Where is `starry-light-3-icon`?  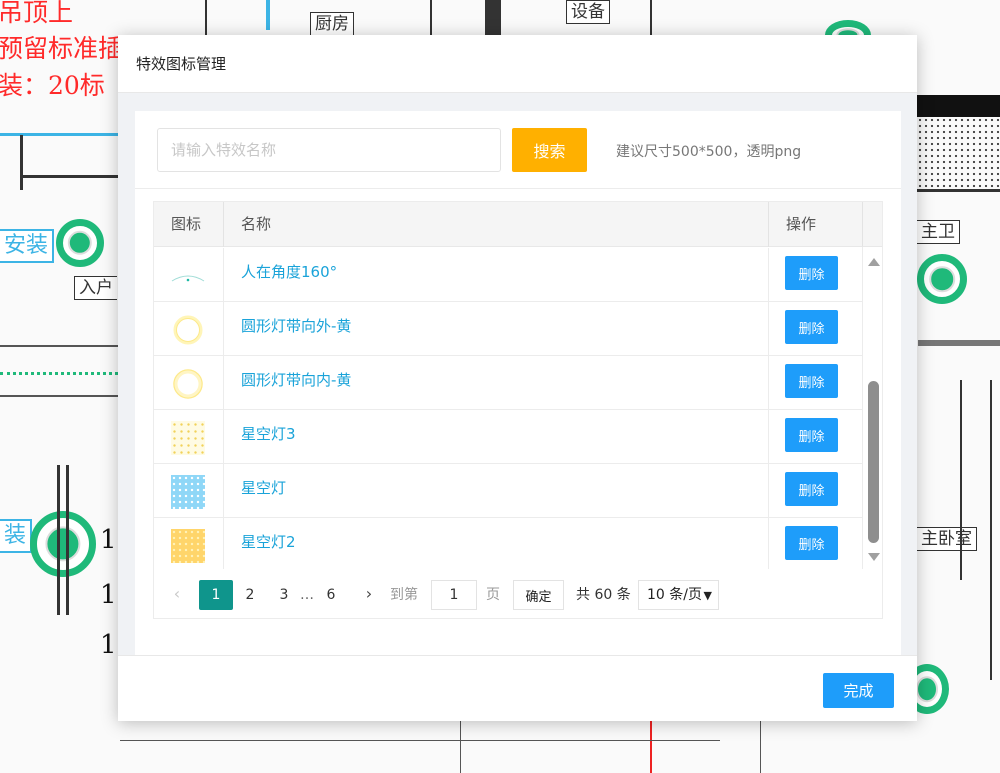 starry-light-3-icon is located at coordinates (188, 438).